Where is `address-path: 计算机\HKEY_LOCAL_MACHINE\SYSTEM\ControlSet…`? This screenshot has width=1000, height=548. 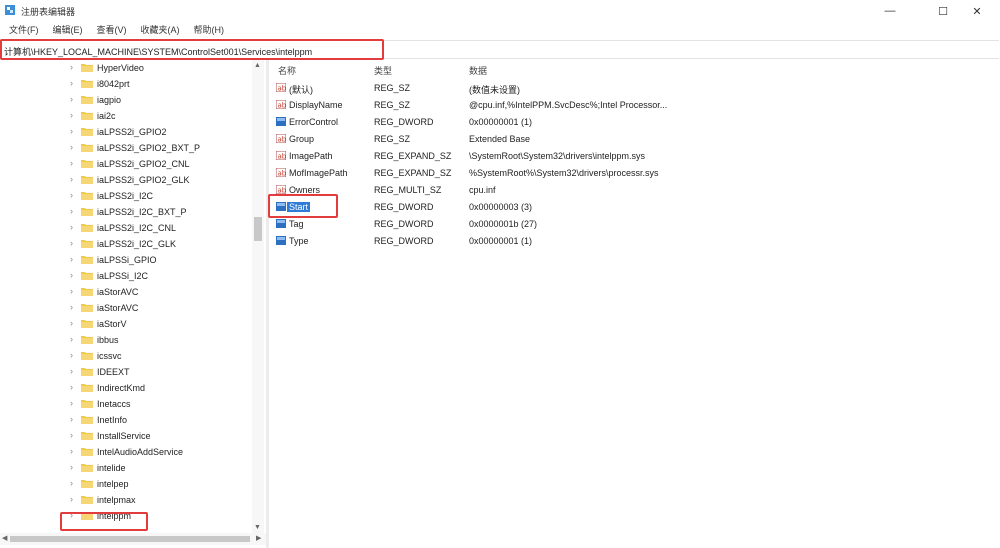
address-path: 计算机\HKEY_LOCAL_MACHINE\SYSTEM\ControlSet… is located at coordinates (158, 51).